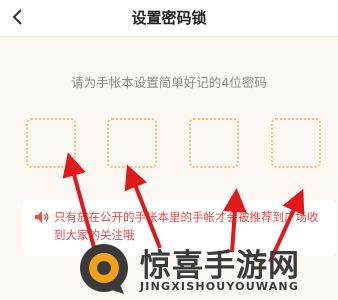 Image resolution: width=338 pixels, height=300 pixels. What do you see at coordinates (220, 266) in the screenshot?
I see `watermark-text-cn: 惊喜手游网` at bounding box center [220, 266].